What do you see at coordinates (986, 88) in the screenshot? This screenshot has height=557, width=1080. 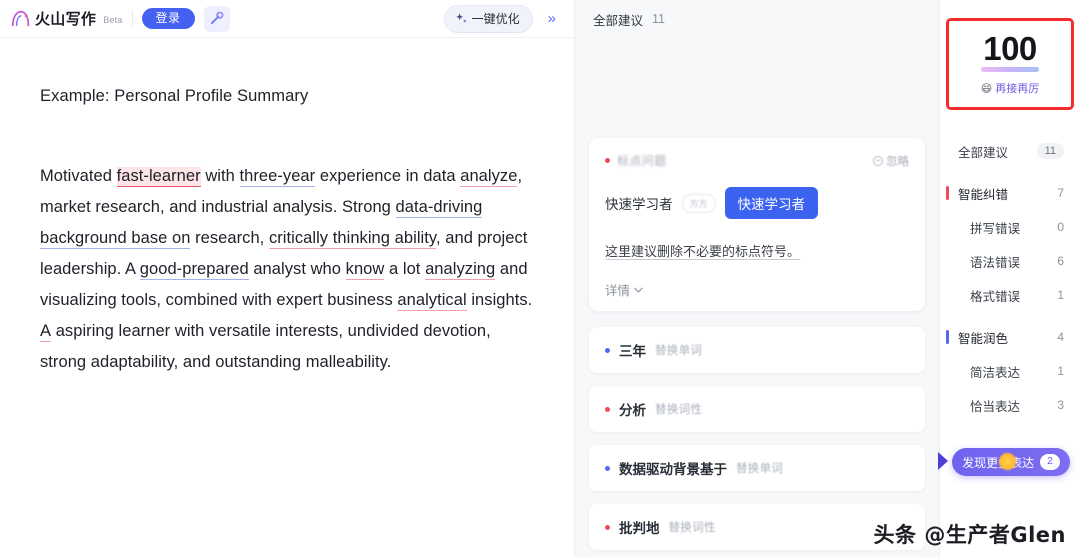 I see `score-emoji-icon: 😄` at bounding box center [986, 88].